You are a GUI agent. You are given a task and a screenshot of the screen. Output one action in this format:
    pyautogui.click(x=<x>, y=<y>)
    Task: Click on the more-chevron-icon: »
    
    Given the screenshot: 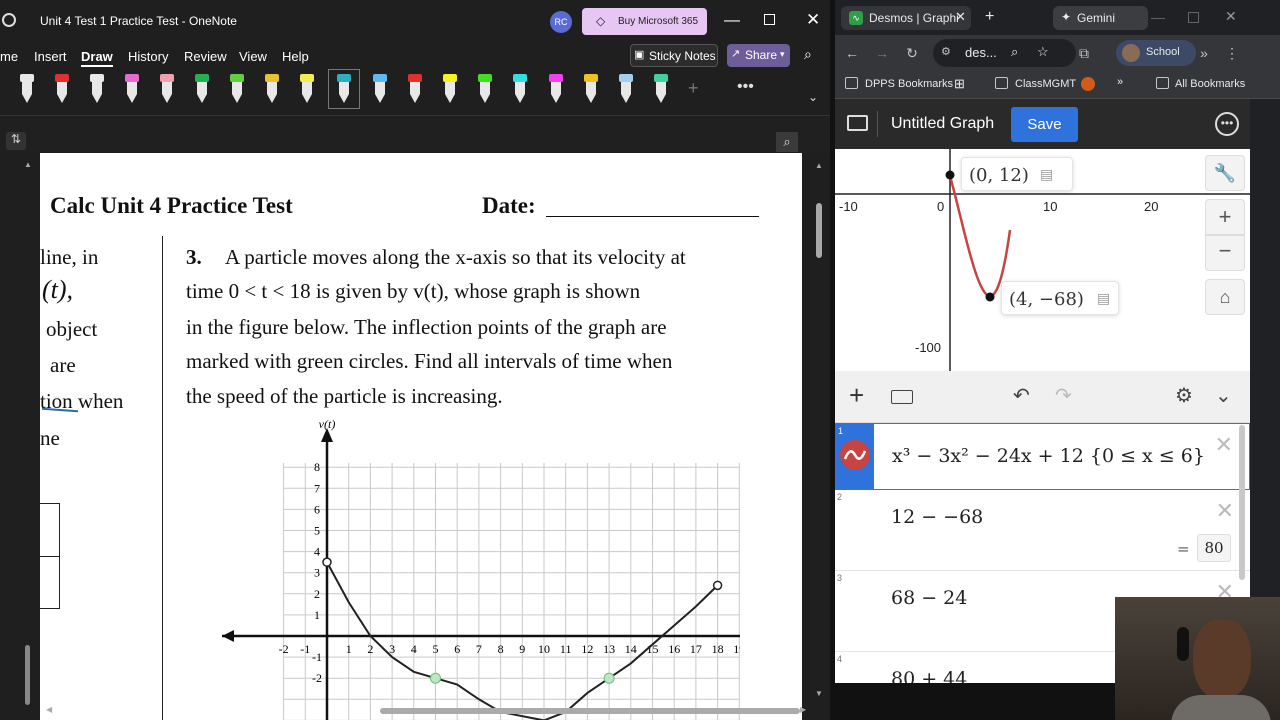 What is the action you would take?
    pyautogui.click(x=1204, y=53)
    